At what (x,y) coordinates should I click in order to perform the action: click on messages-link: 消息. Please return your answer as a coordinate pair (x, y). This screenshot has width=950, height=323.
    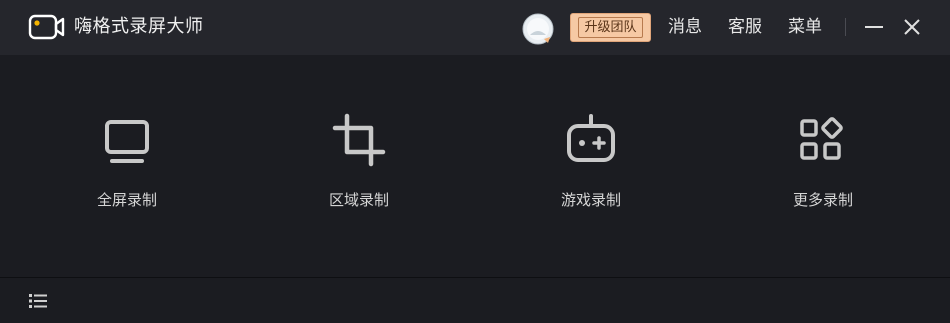
    Looking at the image, I should click on (685, 27).